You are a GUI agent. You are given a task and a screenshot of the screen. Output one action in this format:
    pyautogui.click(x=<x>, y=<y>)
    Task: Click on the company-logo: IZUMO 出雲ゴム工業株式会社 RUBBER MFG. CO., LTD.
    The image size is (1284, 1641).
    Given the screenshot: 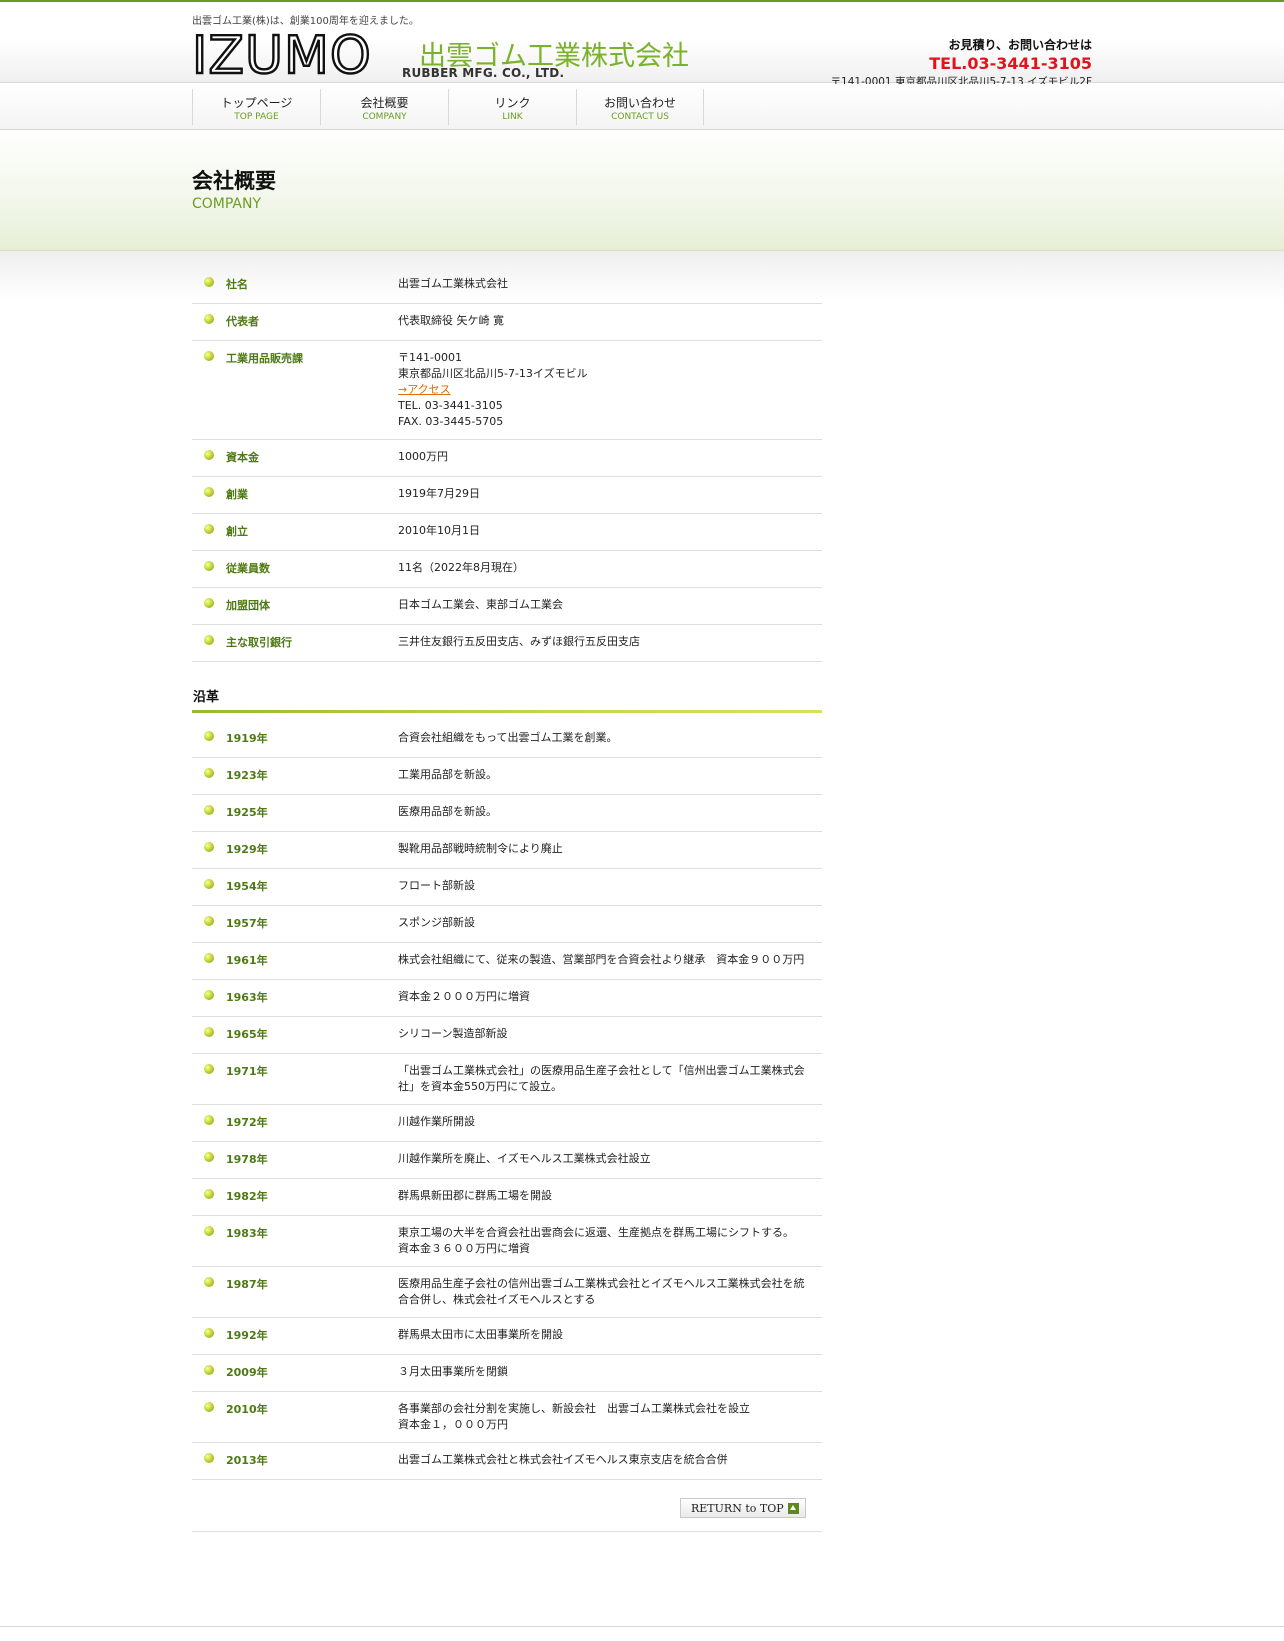 What is the action you would take?
    pyautogui.click(x=440, y=56)
    